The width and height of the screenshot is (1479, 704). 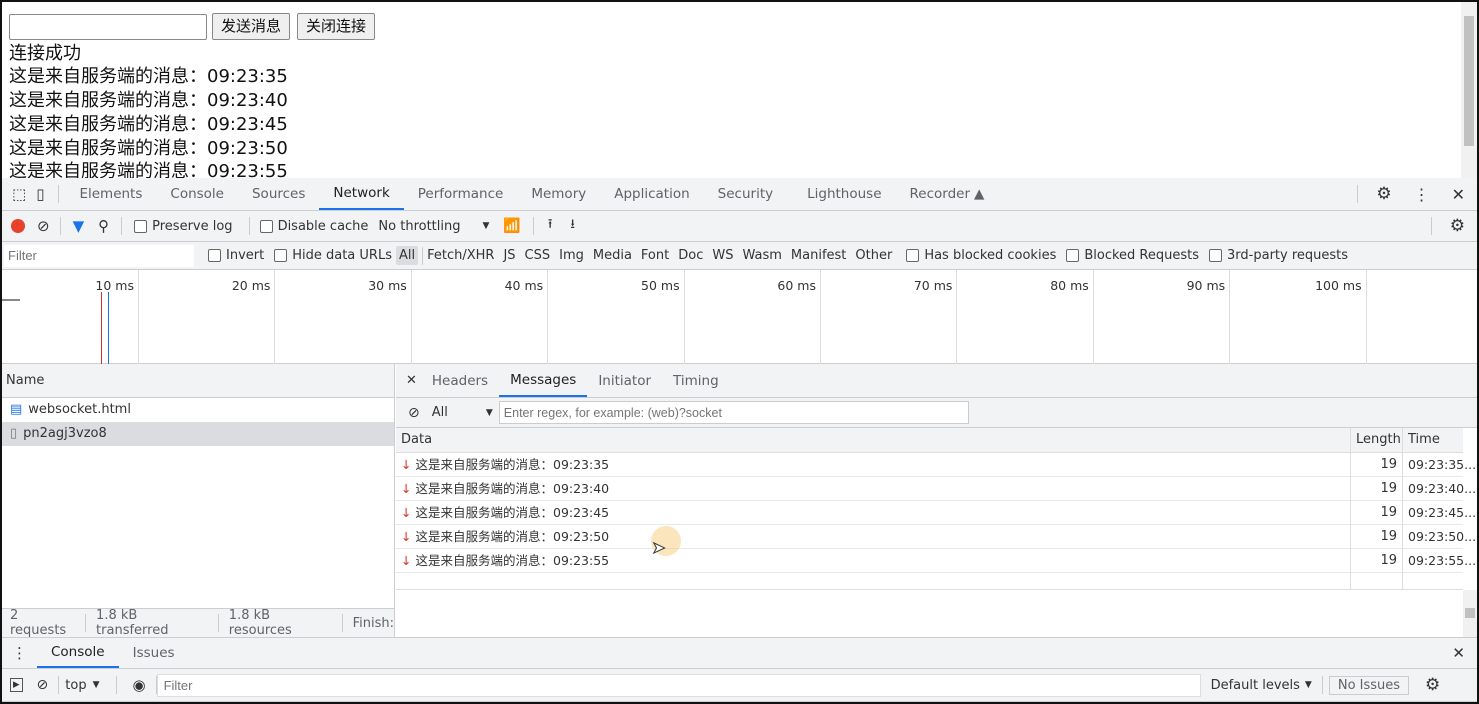 What do you see at coordinates (844, 194) in the screenshot?
I see `tab-lighthouse: Lighthouse` at bounding box center [844, 194].